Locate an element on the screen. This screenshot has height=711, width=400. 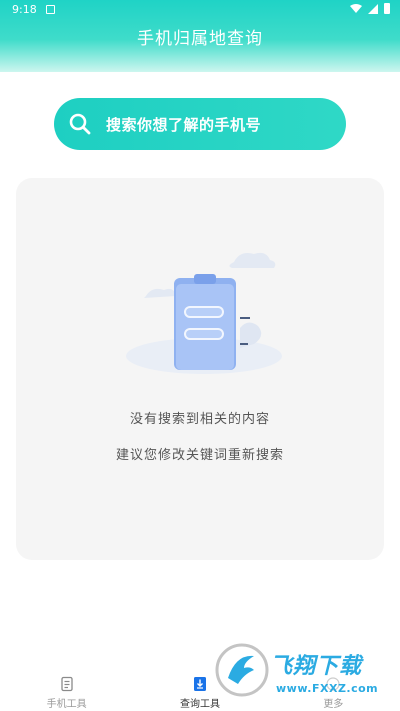
search-placeholder: 搜索你想了解的手机号 is located at coordinates (184, 124).